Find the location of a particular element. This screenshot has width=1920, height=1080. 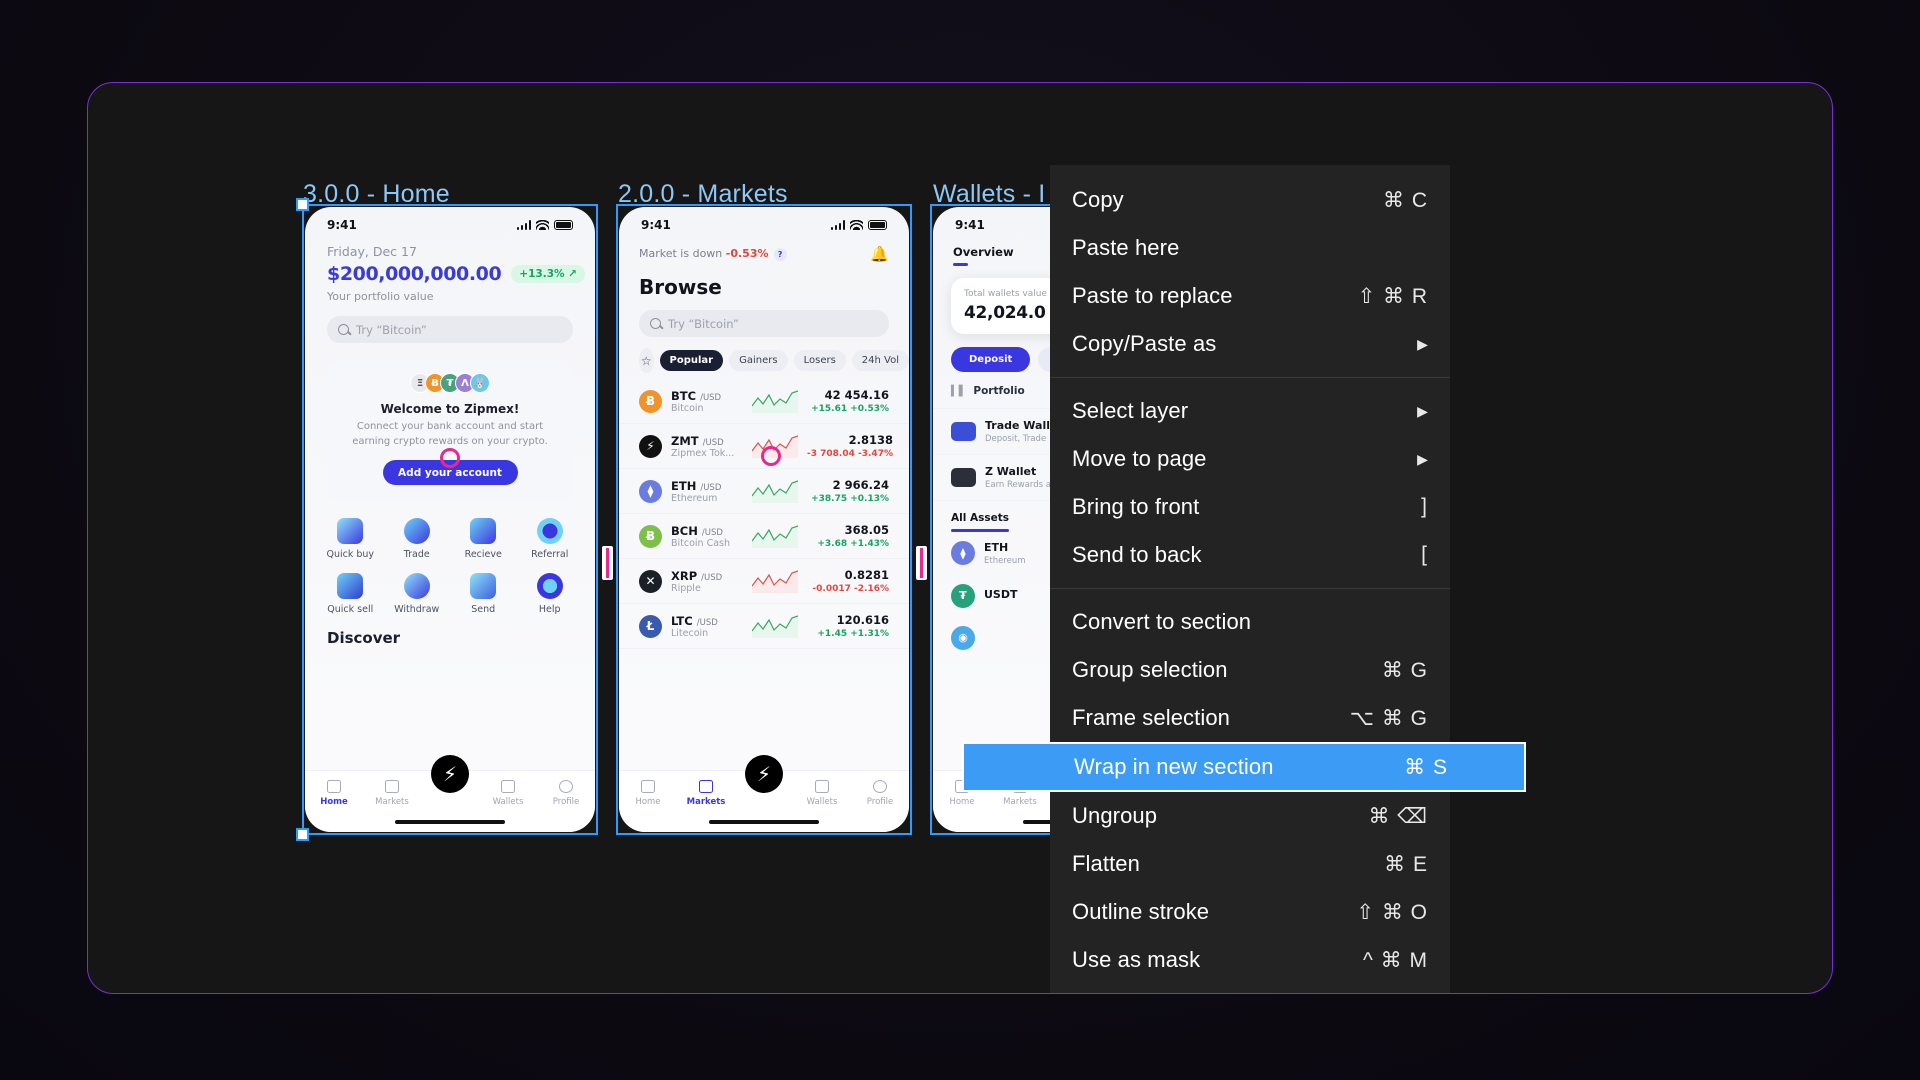

partial-coin-icon: ◉ is located at coordinates (963, 637).